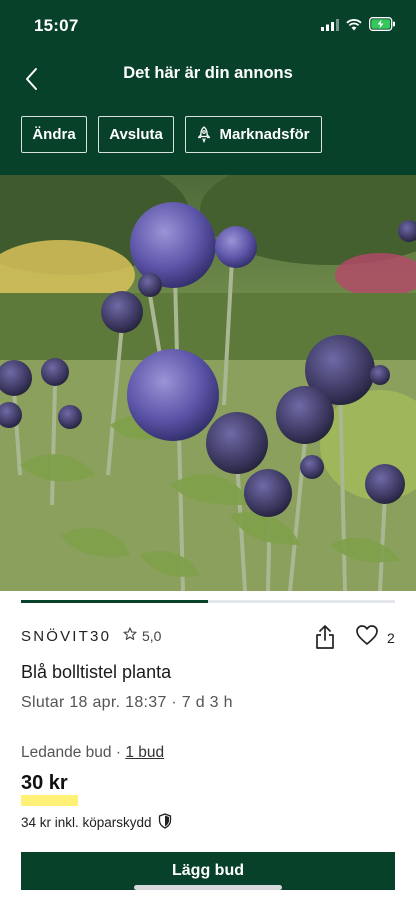 The width and height of the screenshot is (416, 900). What do you see at coordinates (114, 601) in the screenshot?
I see `image-progress-fill` at bounding box center [114, 601].